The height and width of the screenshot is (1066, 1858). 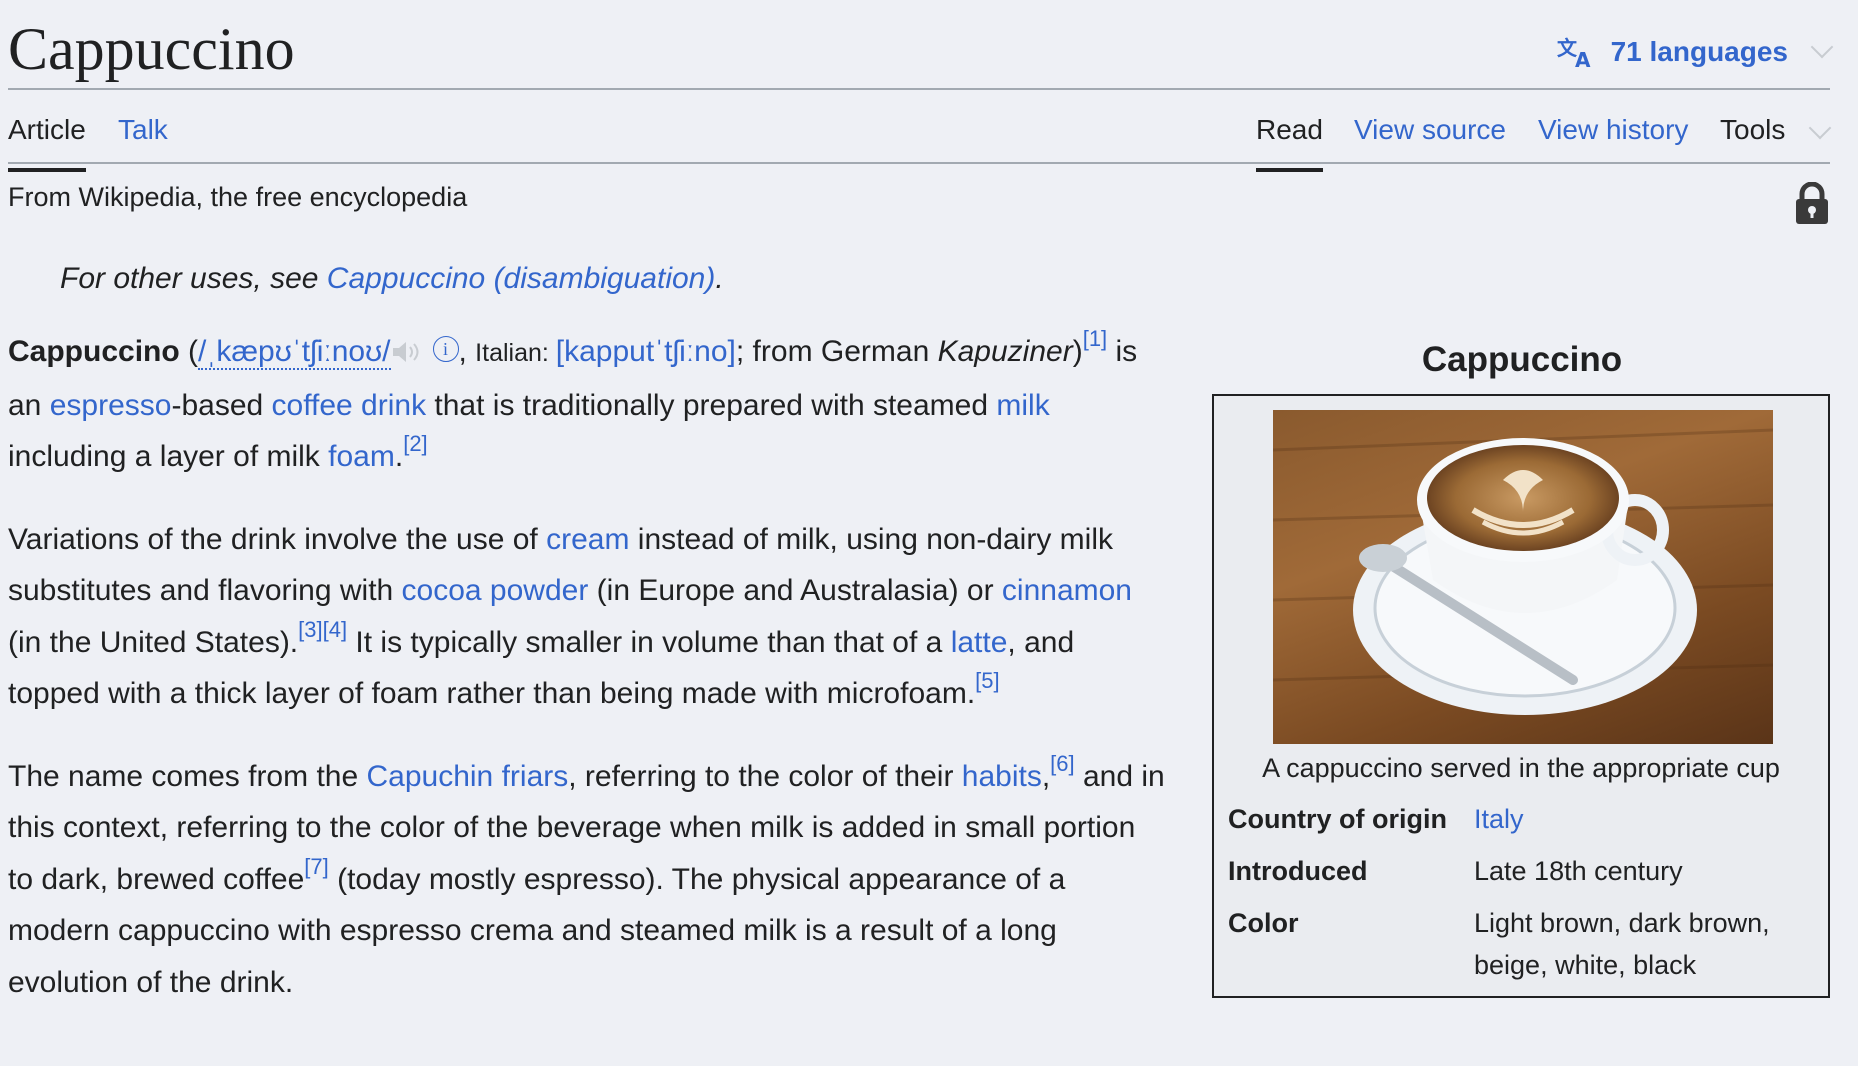 What do you see at coordinates (415, 443) in the screenshot?
I see `ref-2: [2]` at bounding box center [415, 443].